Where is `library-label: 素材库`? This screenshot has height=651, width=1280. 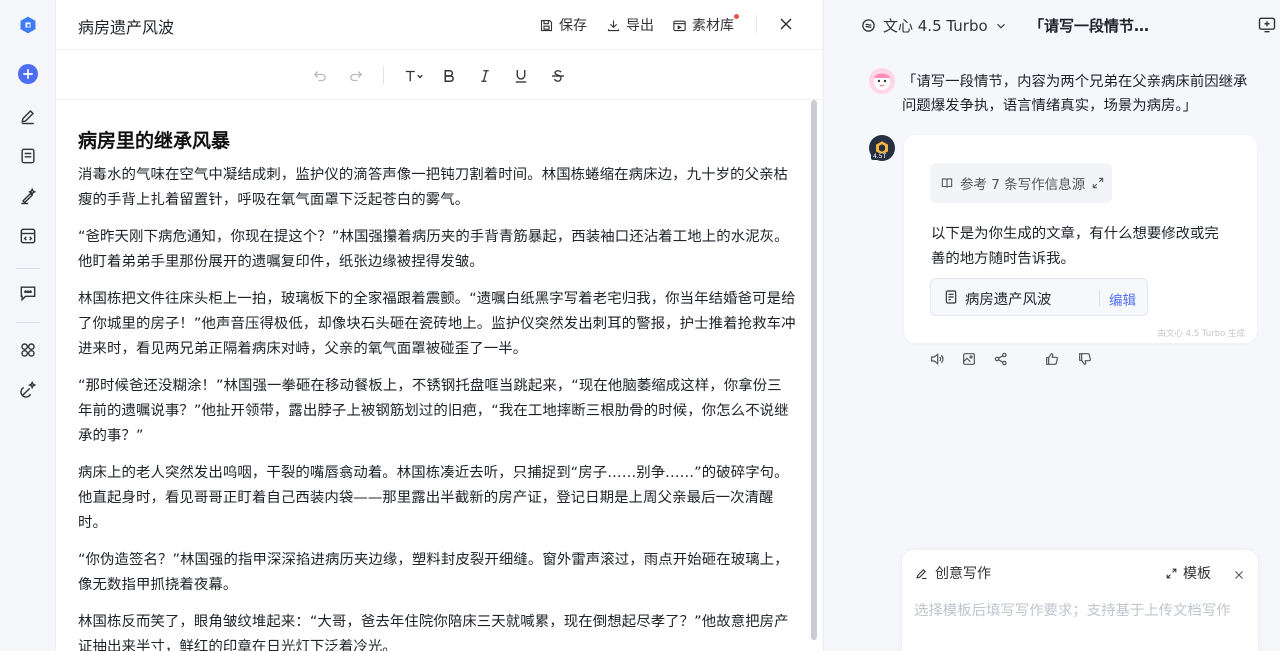
library-label: 素材库 is located at coordinates (713, 26).